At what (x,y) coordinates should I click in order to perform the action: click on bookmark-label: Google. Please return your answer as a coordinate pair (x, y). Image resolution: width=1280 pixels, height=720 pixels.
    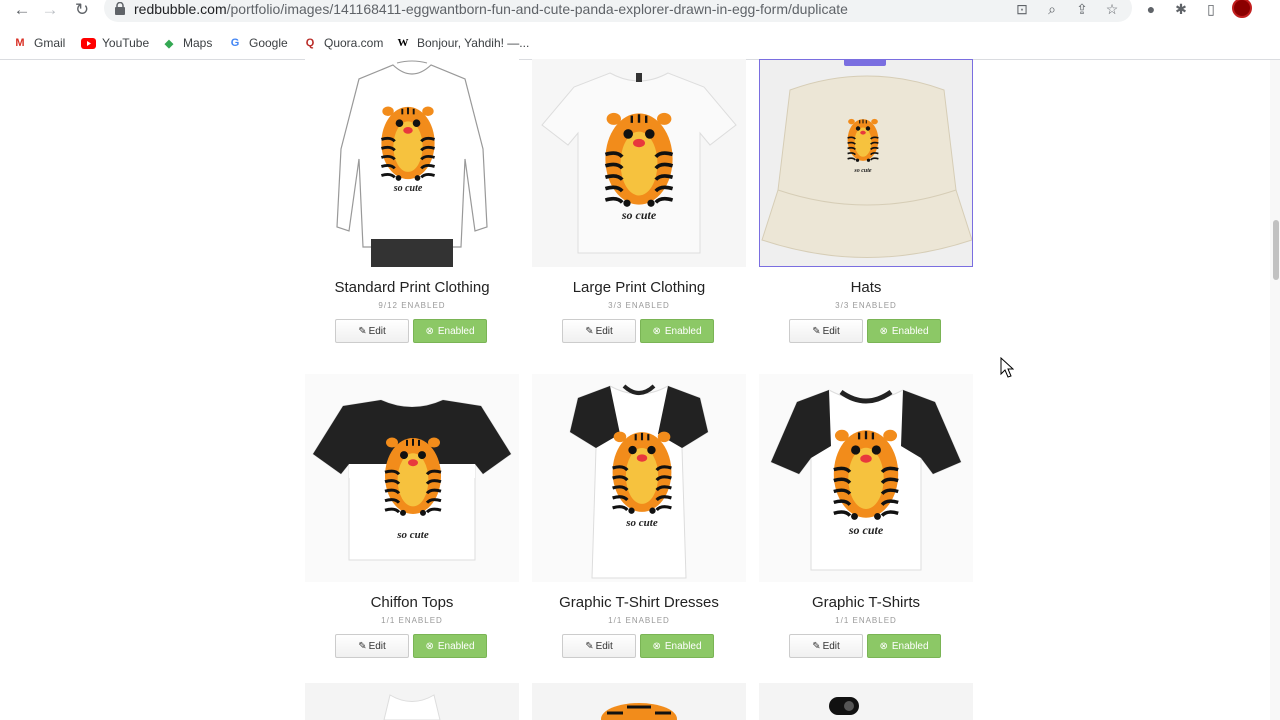
    Looking at the image, I should click on (268, 43).